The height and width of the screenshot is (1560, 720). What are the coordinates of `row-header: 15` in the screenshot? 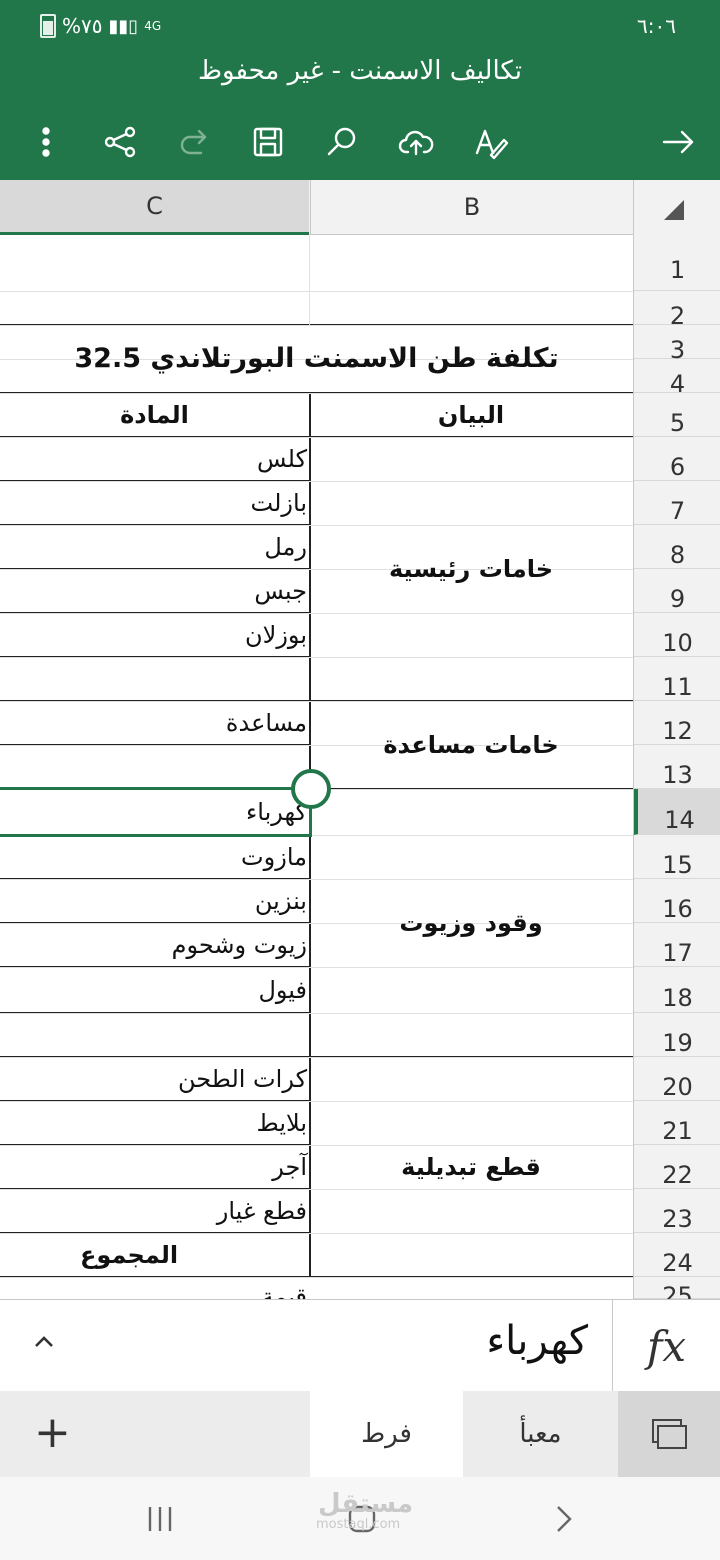 It's located at (677, 857).